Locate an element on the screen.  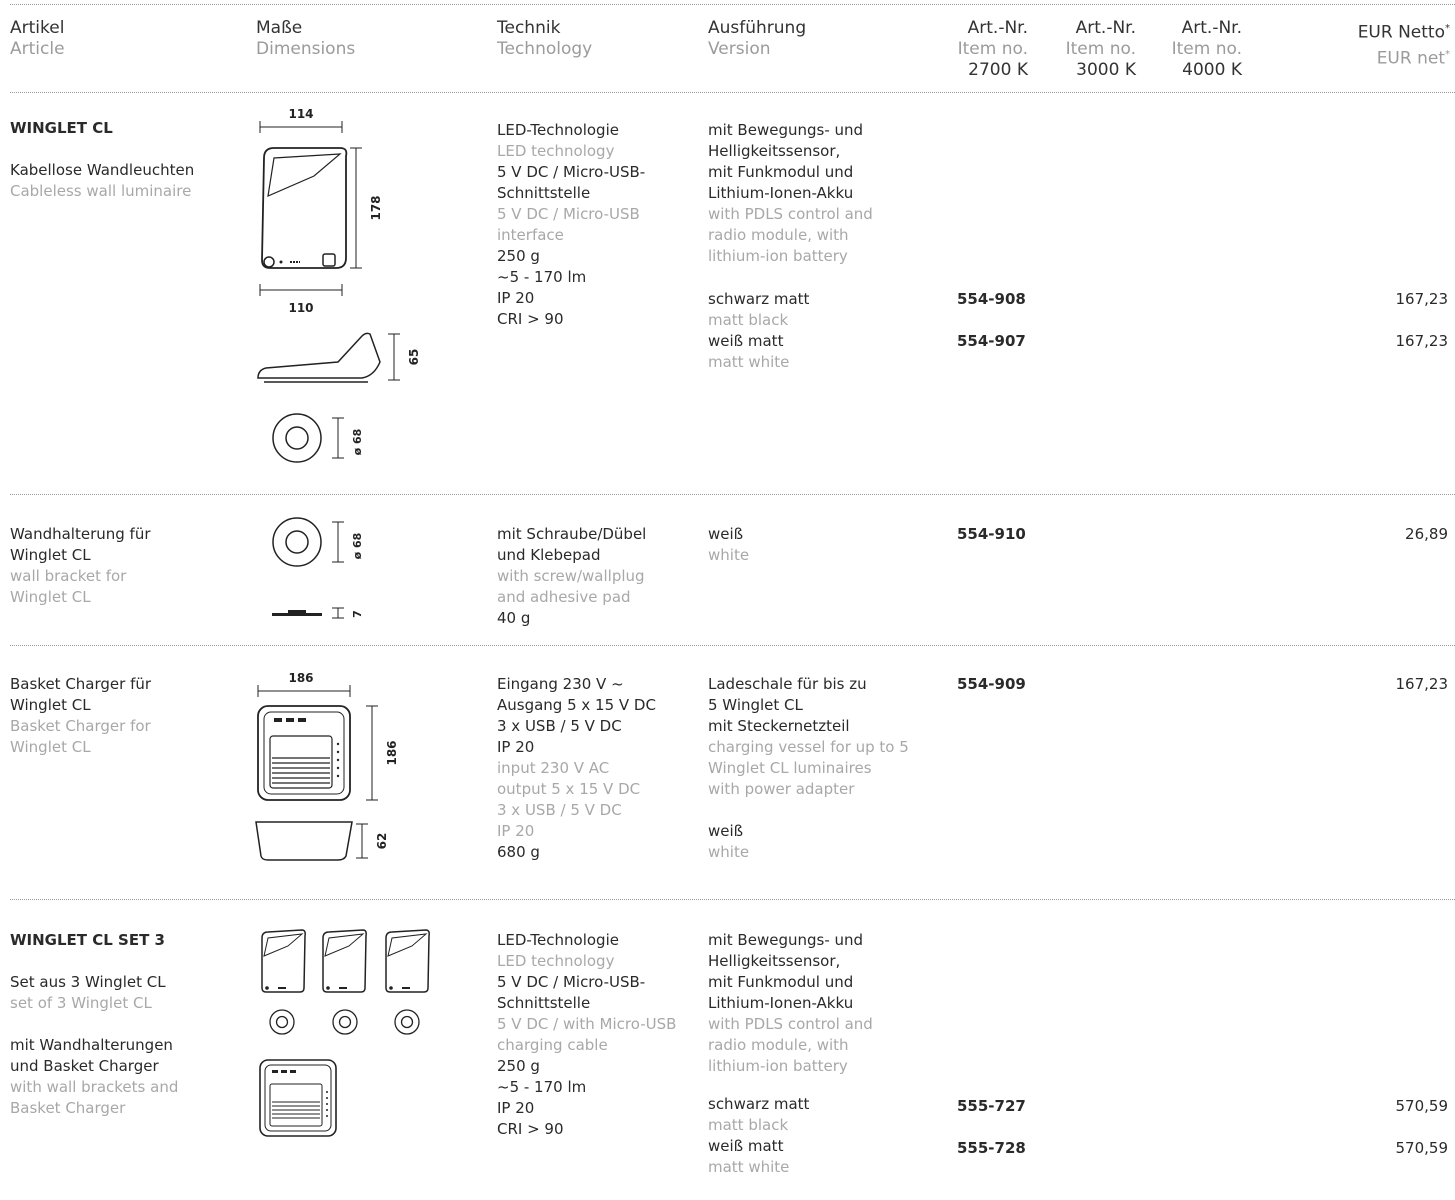
item-number: 555-727 is located at coordinates (991, 1106).